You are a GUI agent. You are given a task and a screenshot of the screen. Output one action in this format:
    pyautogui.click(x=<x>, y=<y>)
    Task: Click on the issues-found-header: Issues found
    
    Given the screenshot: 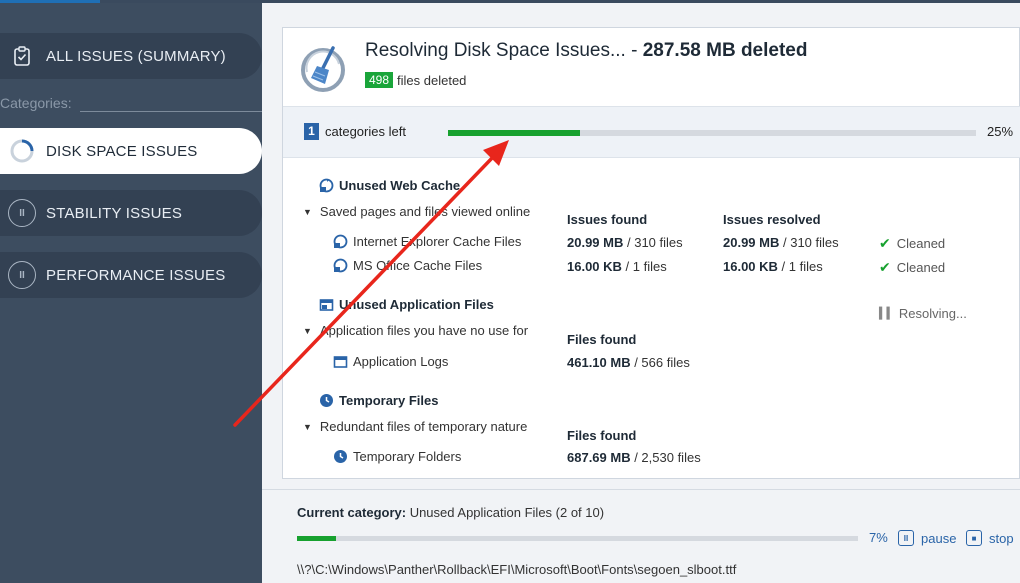 What is the action you would take?
    pyautogui.click(x=607, y=219)
    